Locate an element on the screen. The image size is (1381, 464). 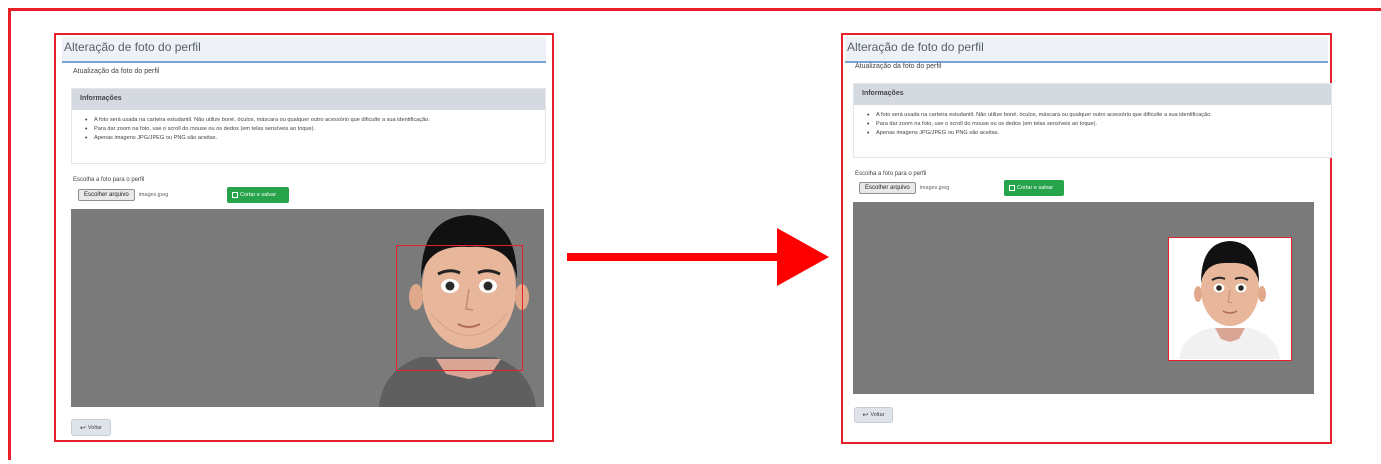
avatar-photo is located at coordinates (1229, 300).